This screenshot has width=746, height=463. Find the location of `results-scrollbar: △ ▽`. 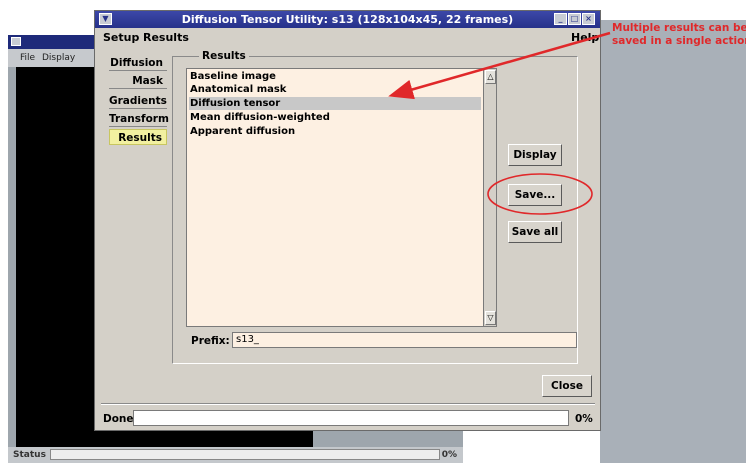

results-scrollbar: △ ▽ is located at coordinates (490, 197).